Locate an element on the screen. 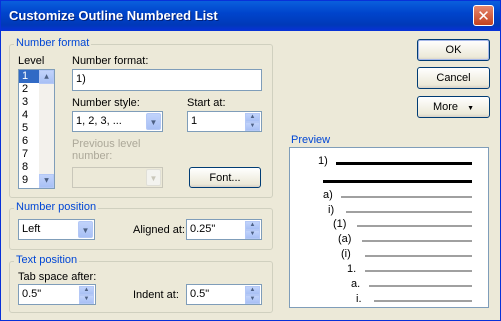 The image size is (501, 321). start-at-stepper: 1 ▲ ▼ is located at coordinates (224, 121).